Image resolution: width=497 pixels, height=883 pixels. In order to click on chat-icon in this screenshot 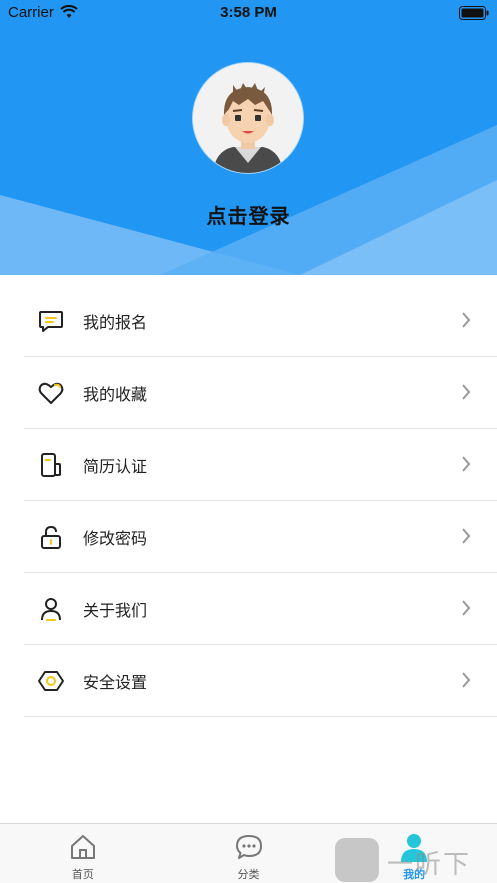, I will do `click(248, 847)`.